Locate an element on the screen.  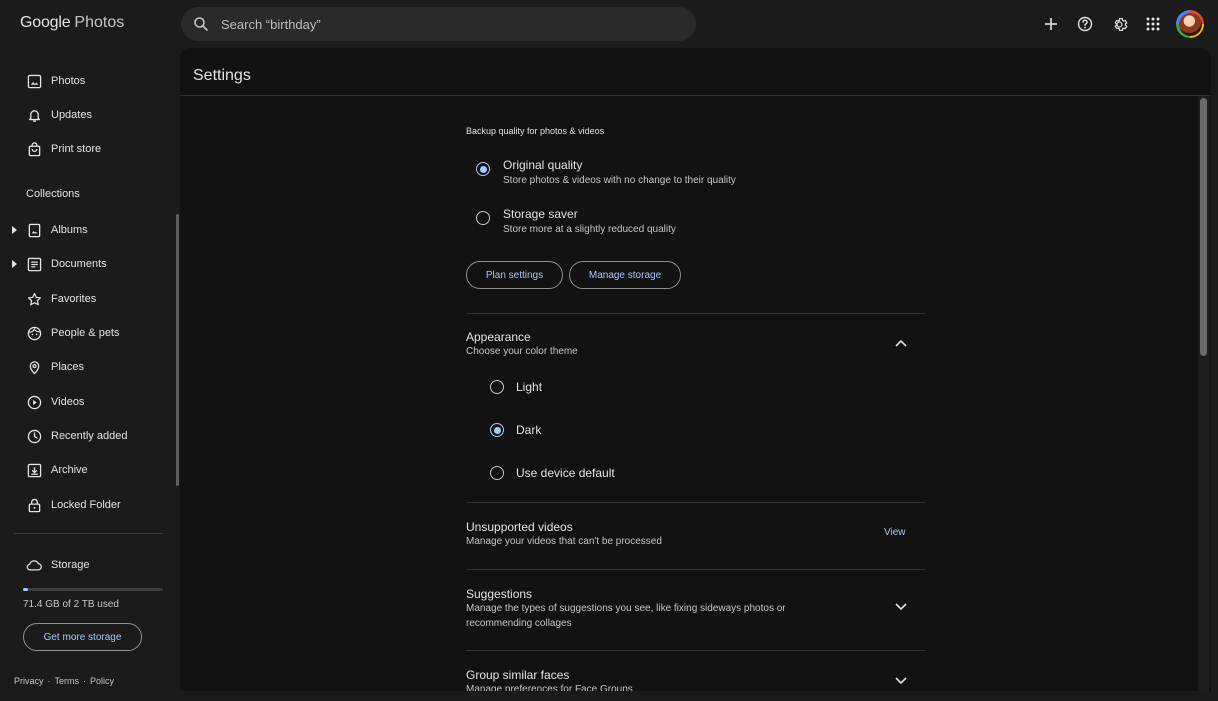
radio-storage-saver is located at coordinates (483, 218).